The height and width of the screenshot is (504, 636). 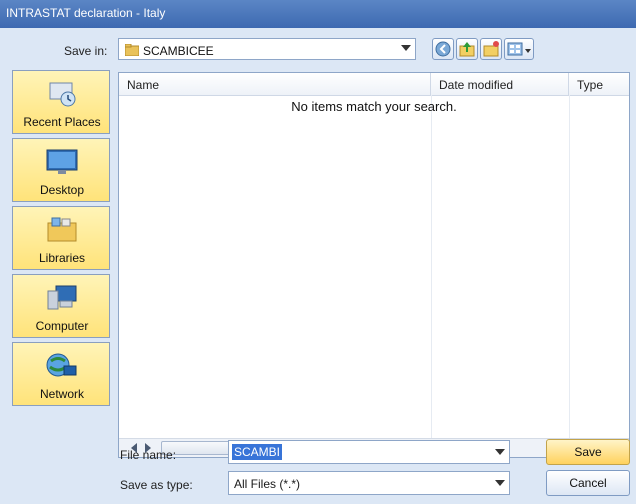 I want to click on save-as-type-label: Save as type:, so click(x=156, y=485).